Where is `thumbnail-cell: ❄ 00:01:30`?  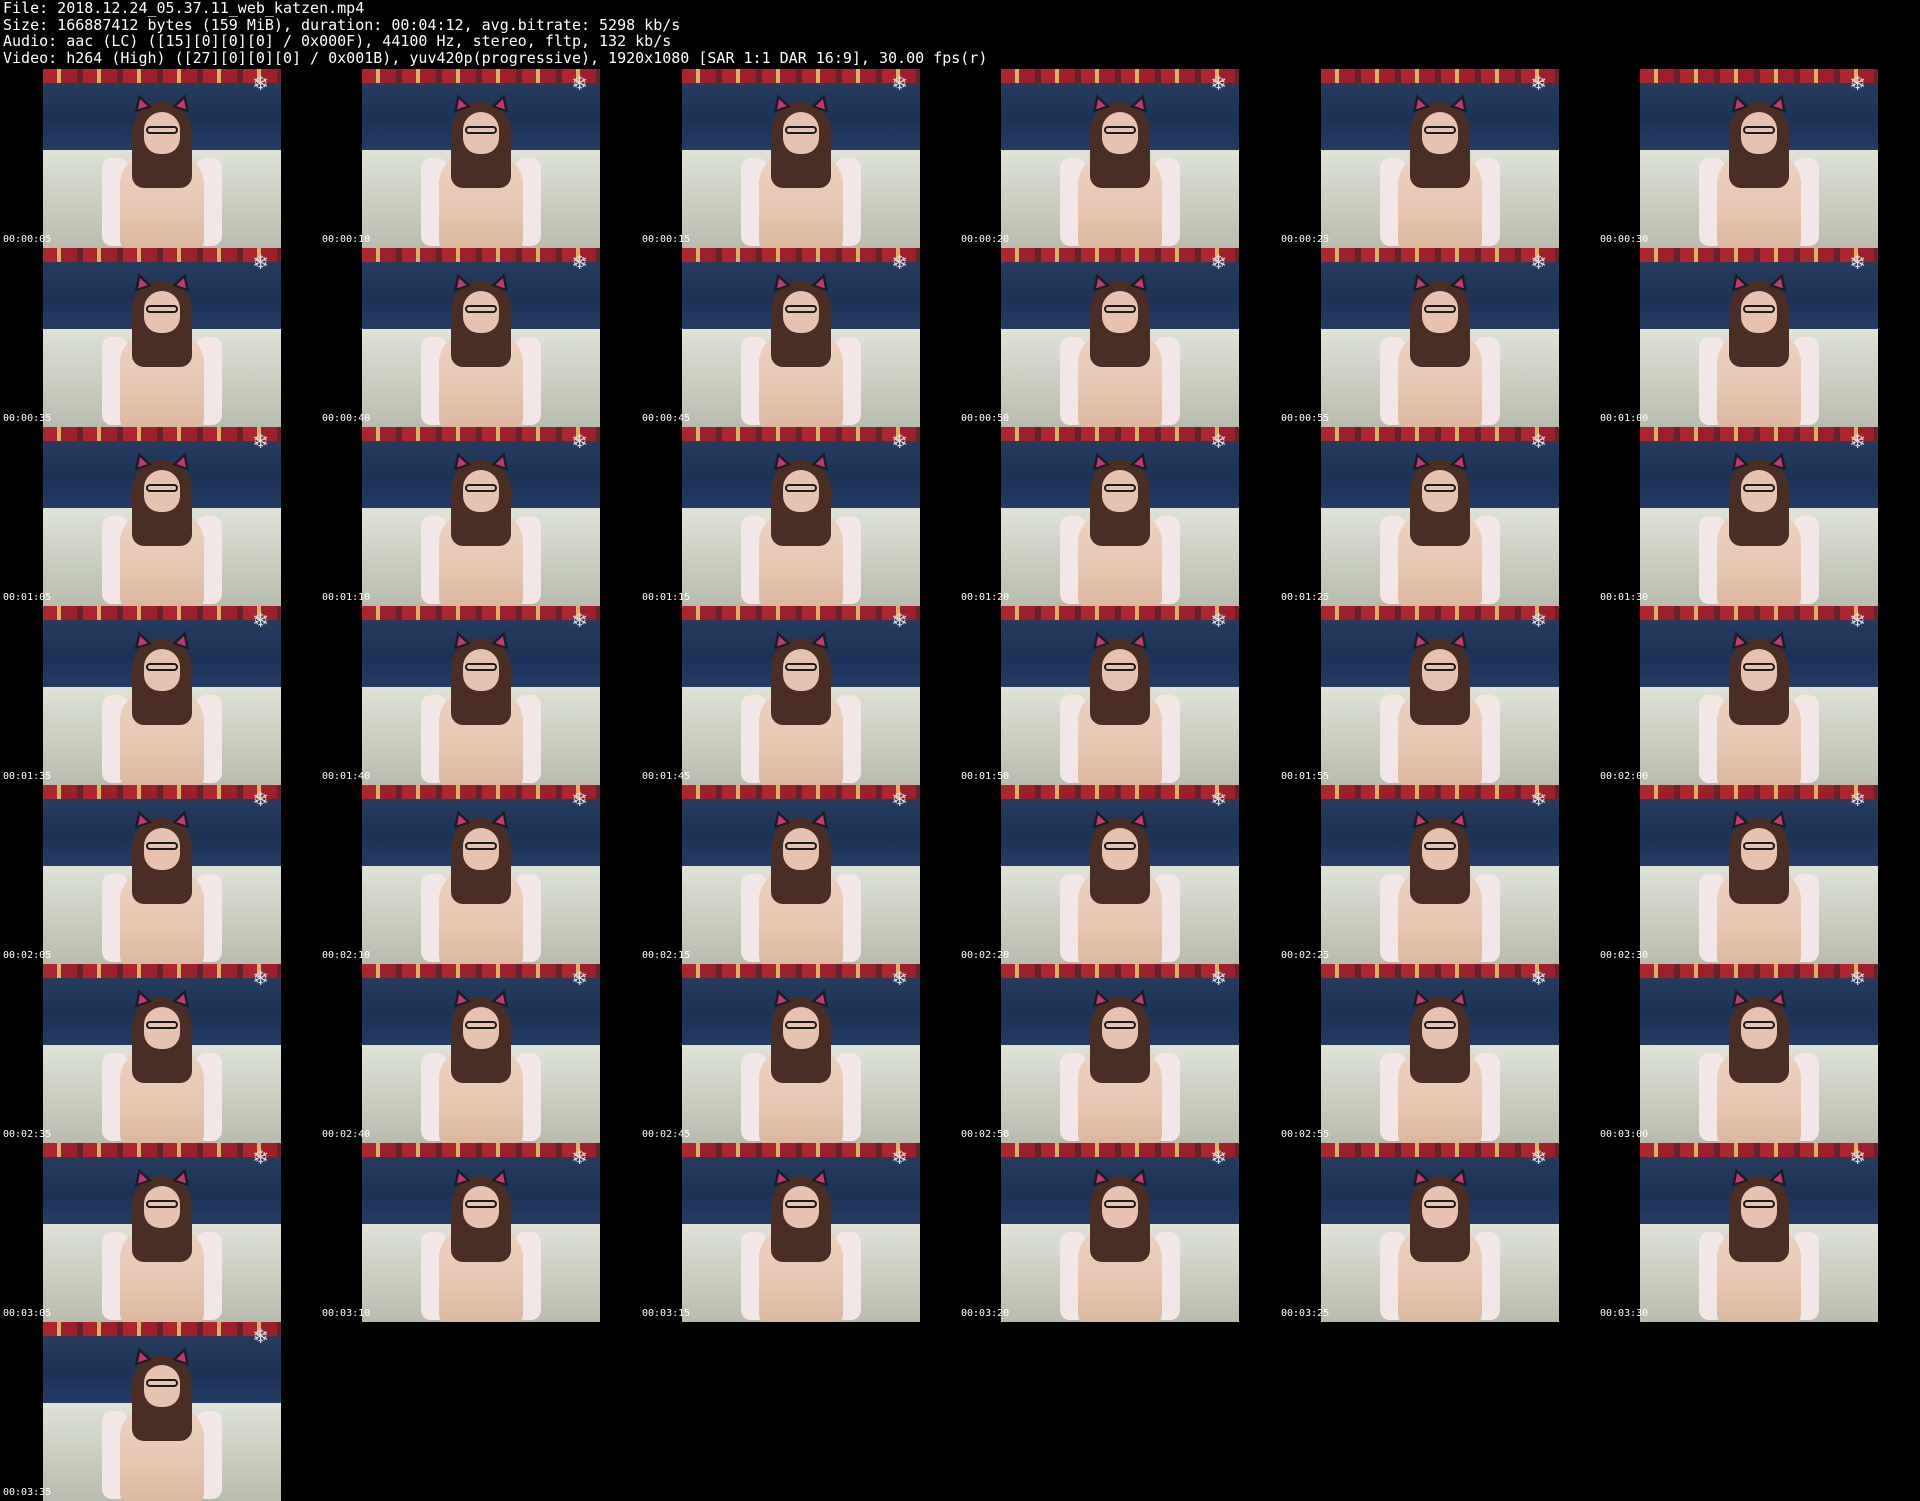 thumbnail-cell: ❄ 00:01:30 is located at coordinates (1756, 516).